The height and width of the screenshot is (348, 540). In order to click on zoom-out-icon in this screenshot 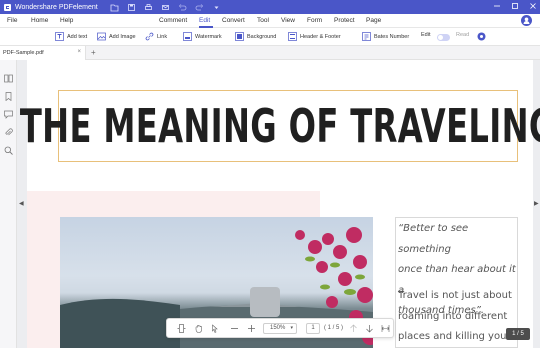, I will do `click(234, 328)`.